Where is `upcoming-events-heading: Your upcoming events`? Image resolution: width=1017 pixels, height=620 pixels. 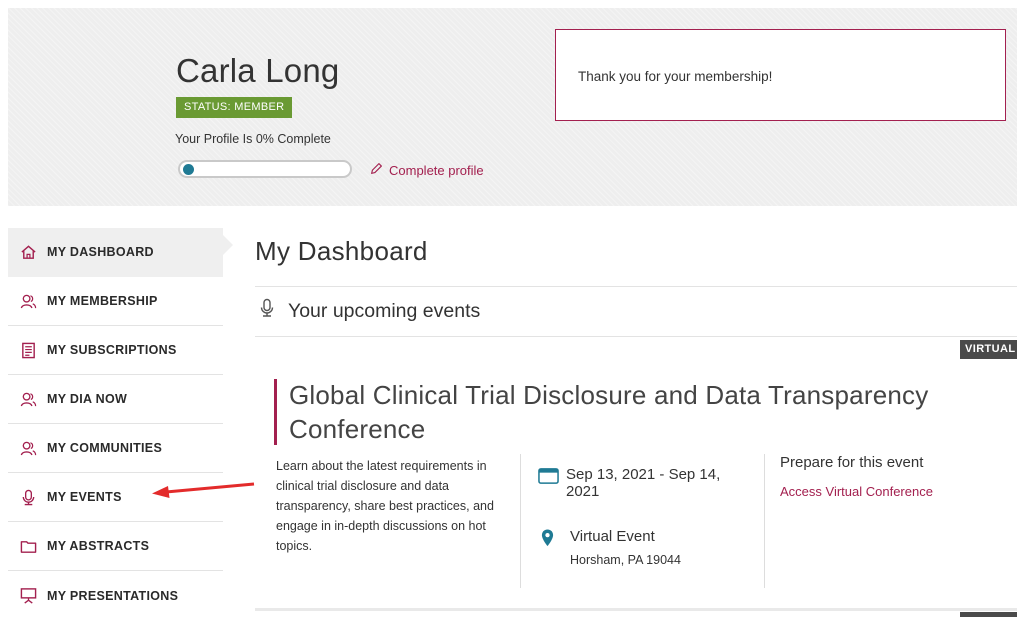 upcoming-events-heading: Your upcoming events is located at coordinates (369, 311).